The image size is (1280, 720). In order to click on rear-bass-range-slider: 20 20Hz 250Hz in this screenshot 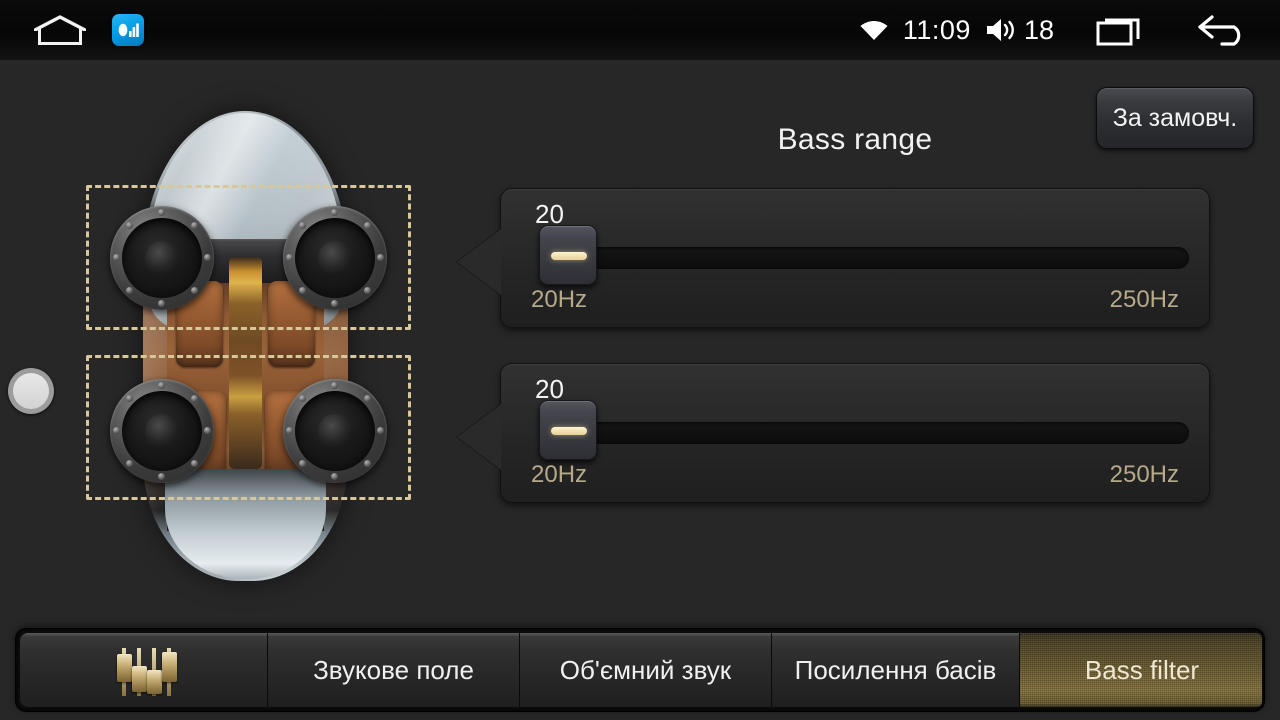, I will do `click(833, 433)`.